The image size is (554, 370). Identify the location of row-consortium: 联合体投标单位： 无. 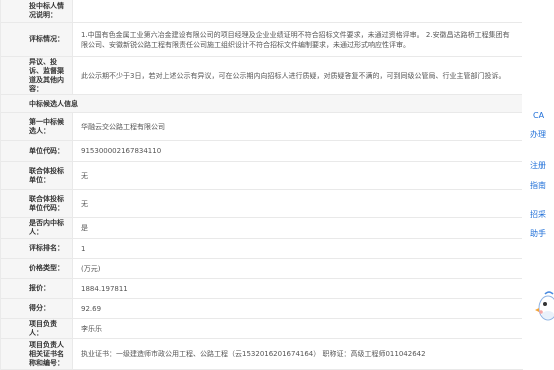
(262, 176).